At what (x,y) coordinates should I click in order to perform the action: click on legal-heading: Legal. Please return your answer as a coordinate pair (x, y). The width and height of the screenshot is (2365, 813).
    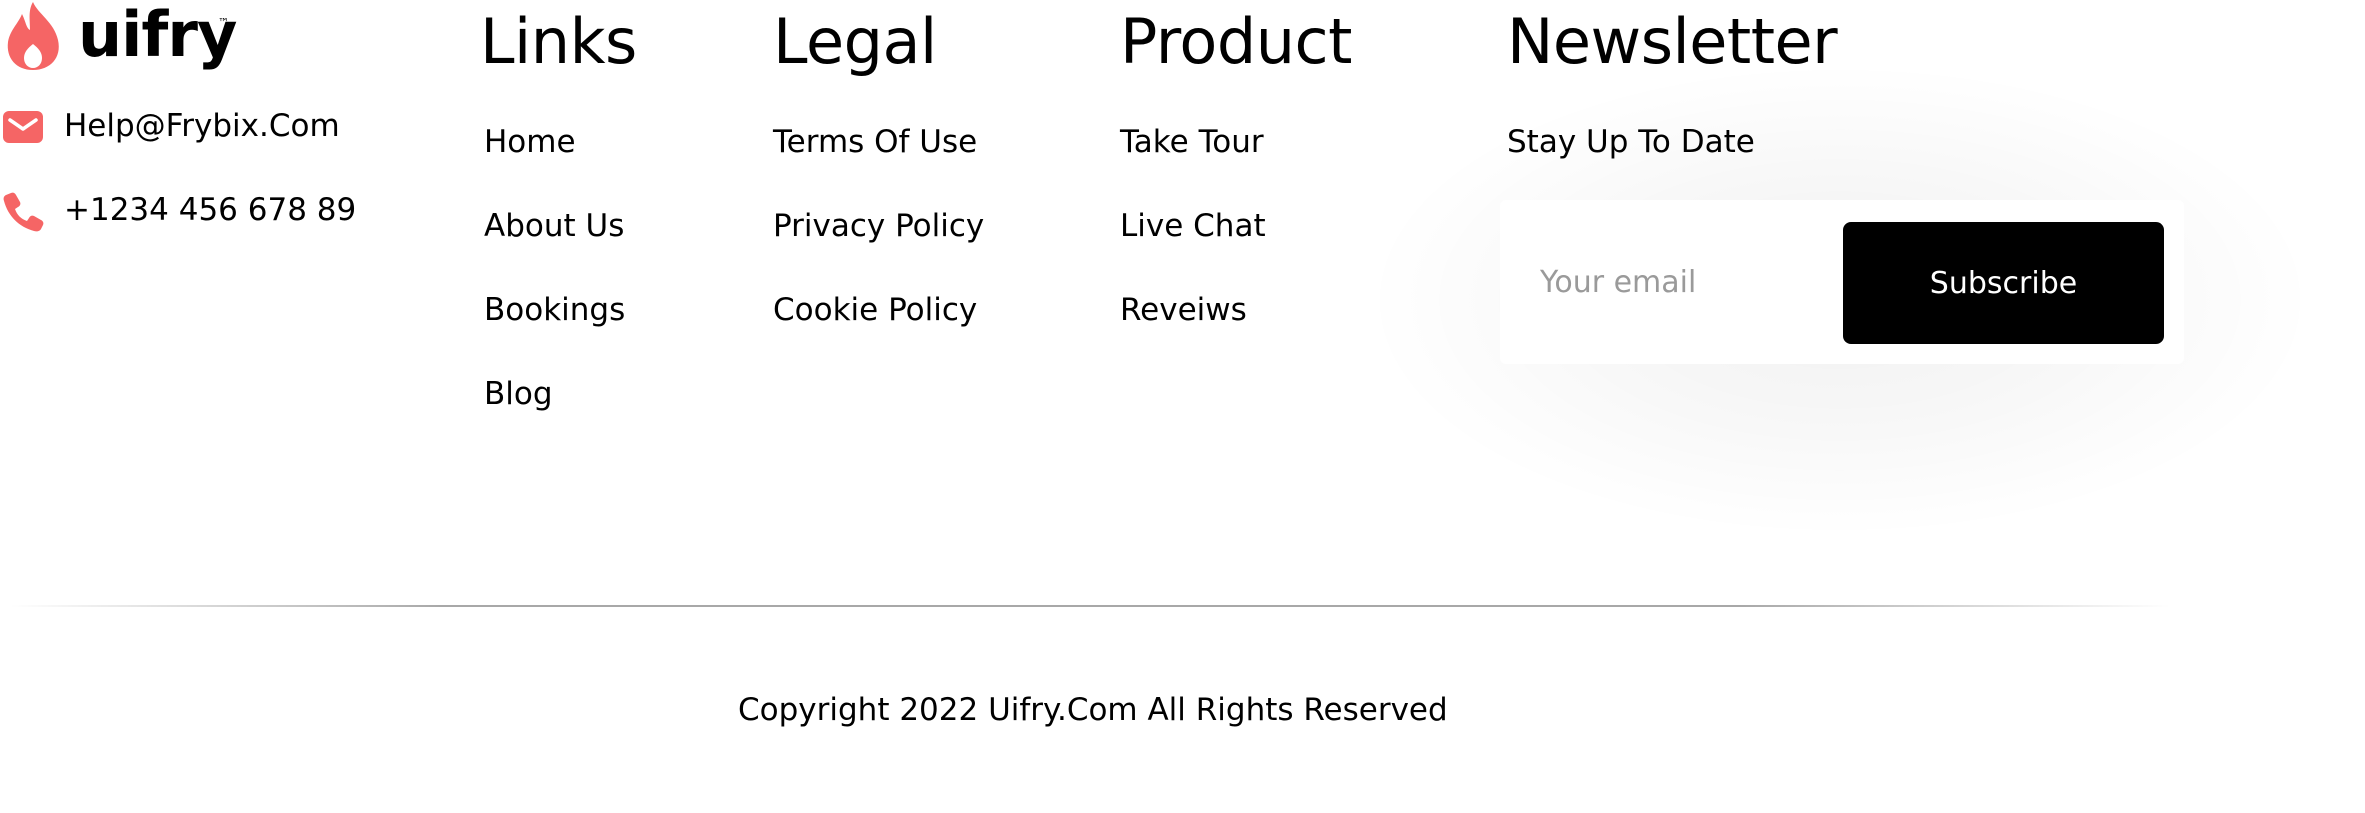
    Looking at the image, I should click on (855, 41).